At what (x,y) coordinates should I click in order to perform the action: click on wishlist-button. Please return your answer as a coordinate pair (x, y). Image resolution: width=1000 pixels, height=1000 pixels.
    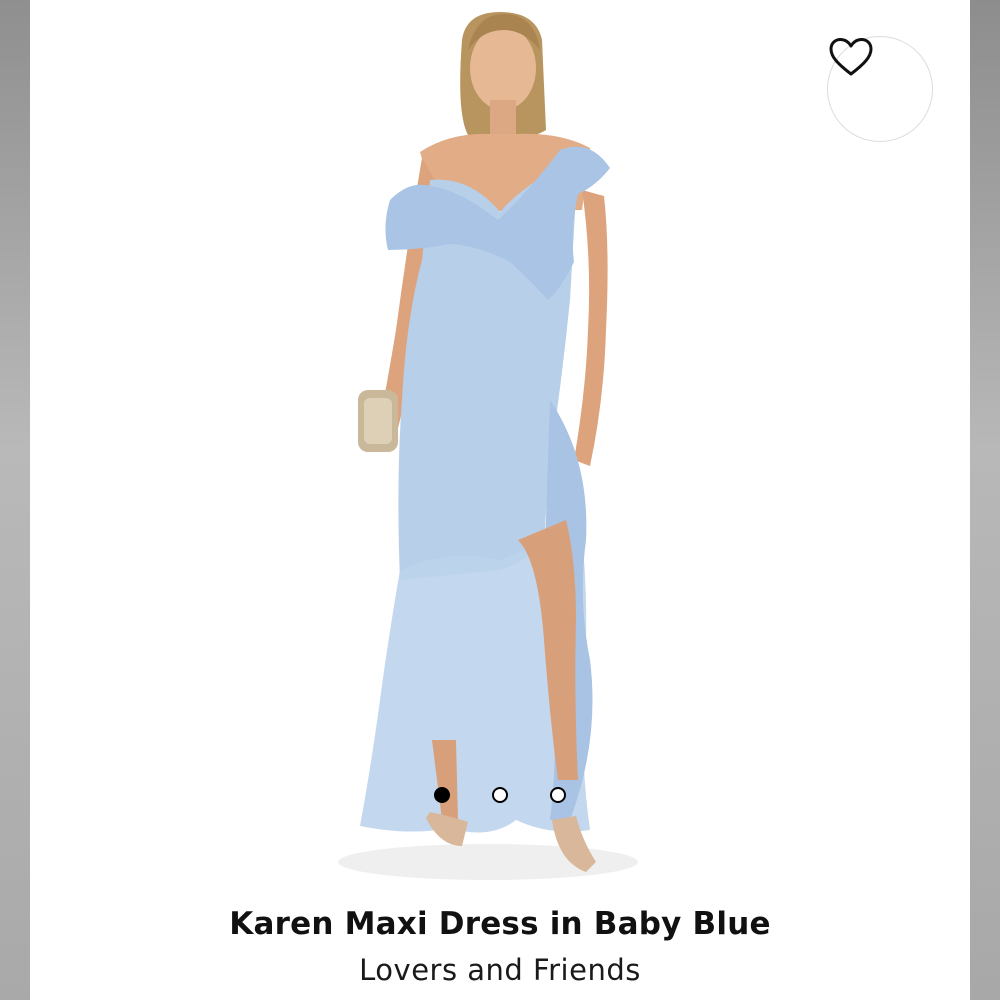
    Looking at the image, I should click on (880, 89).